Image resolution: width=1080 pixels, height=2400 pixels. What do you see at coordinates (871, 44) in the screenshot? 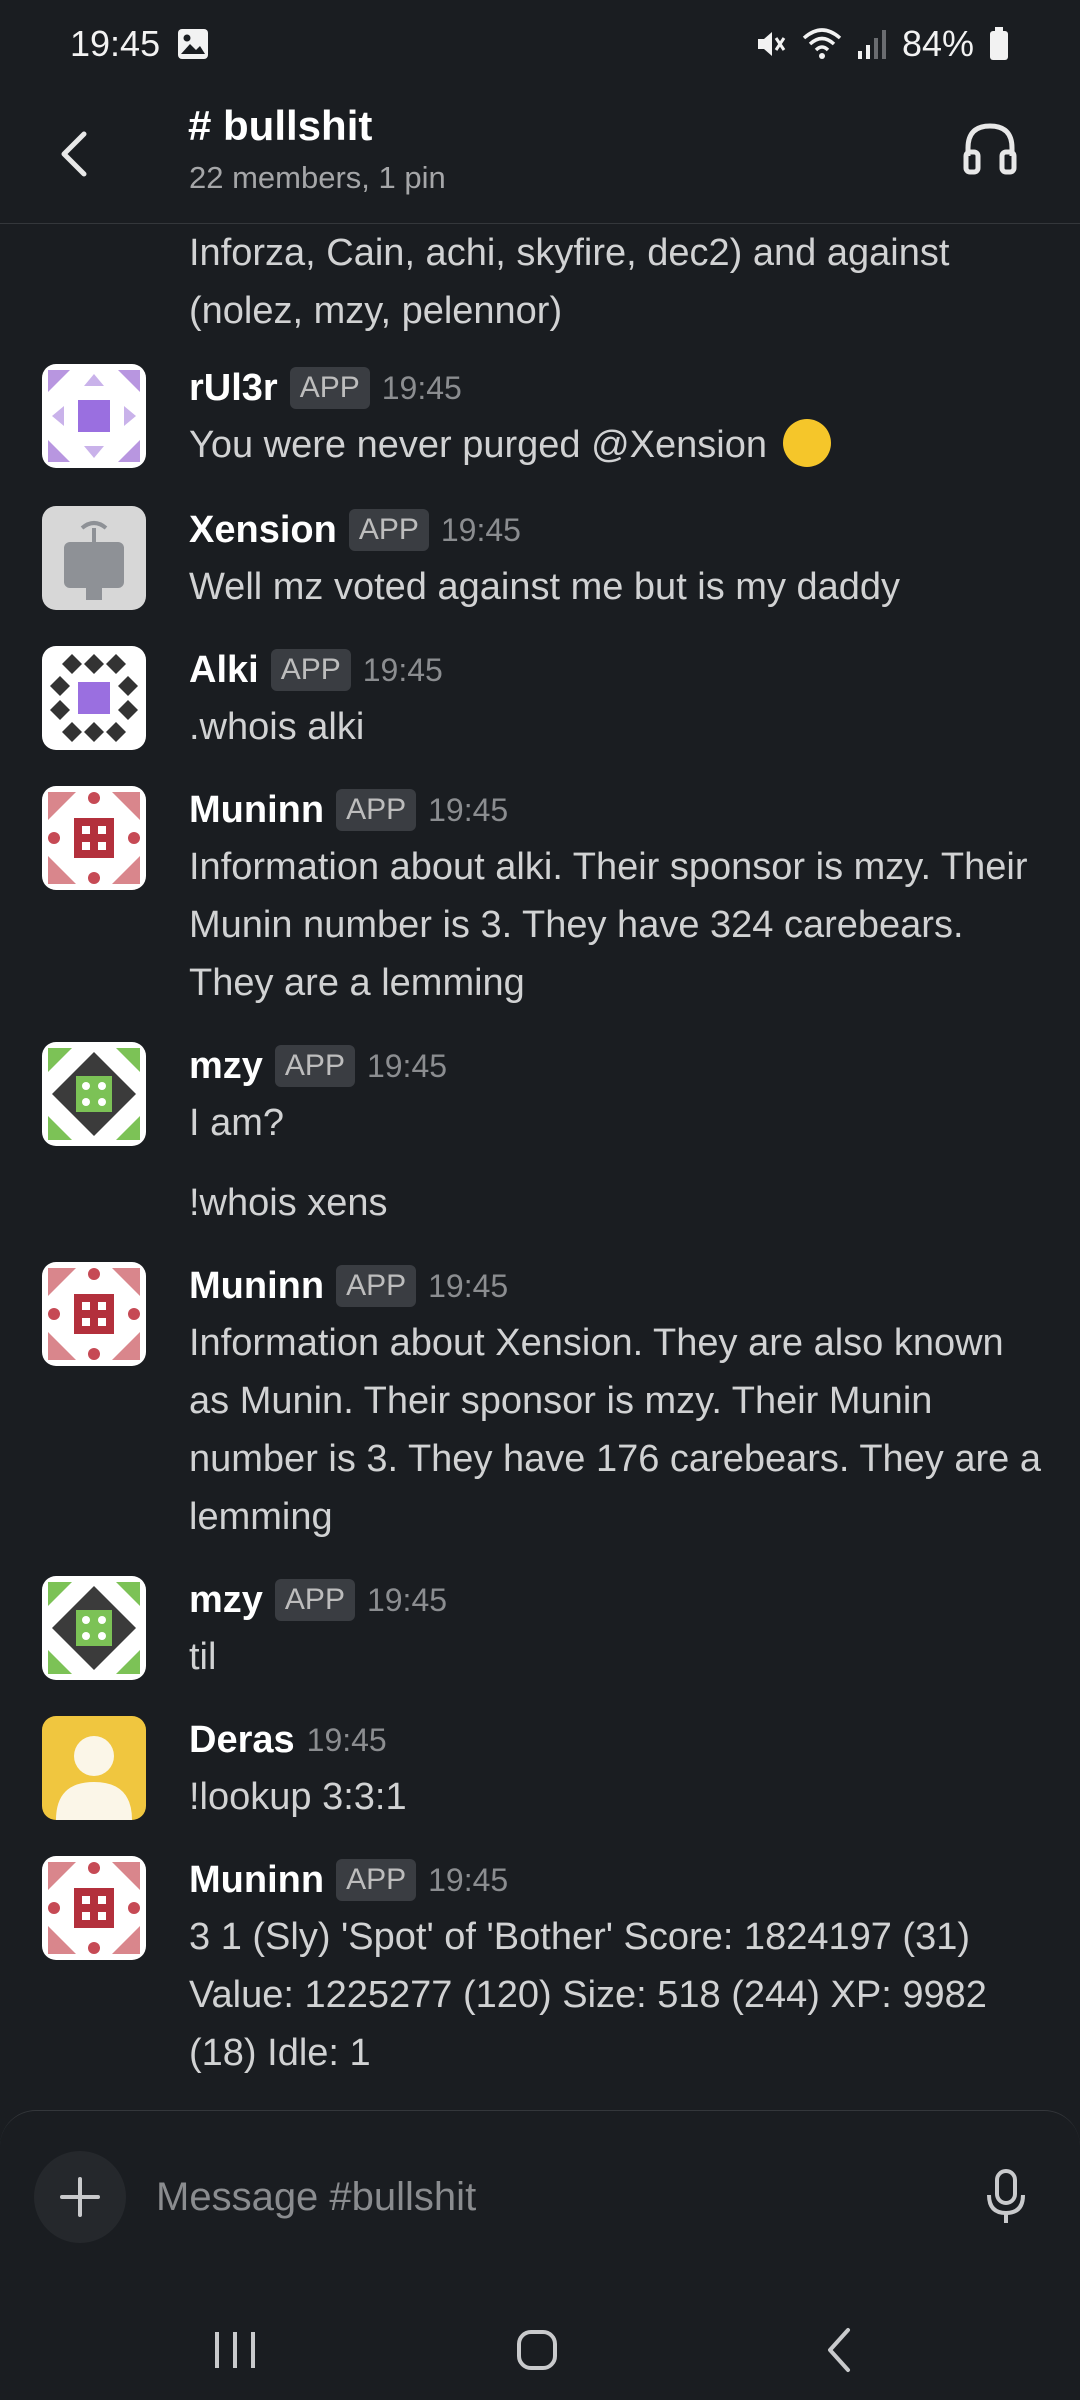
I see `signal-icon` at bounding box center [871, 44].